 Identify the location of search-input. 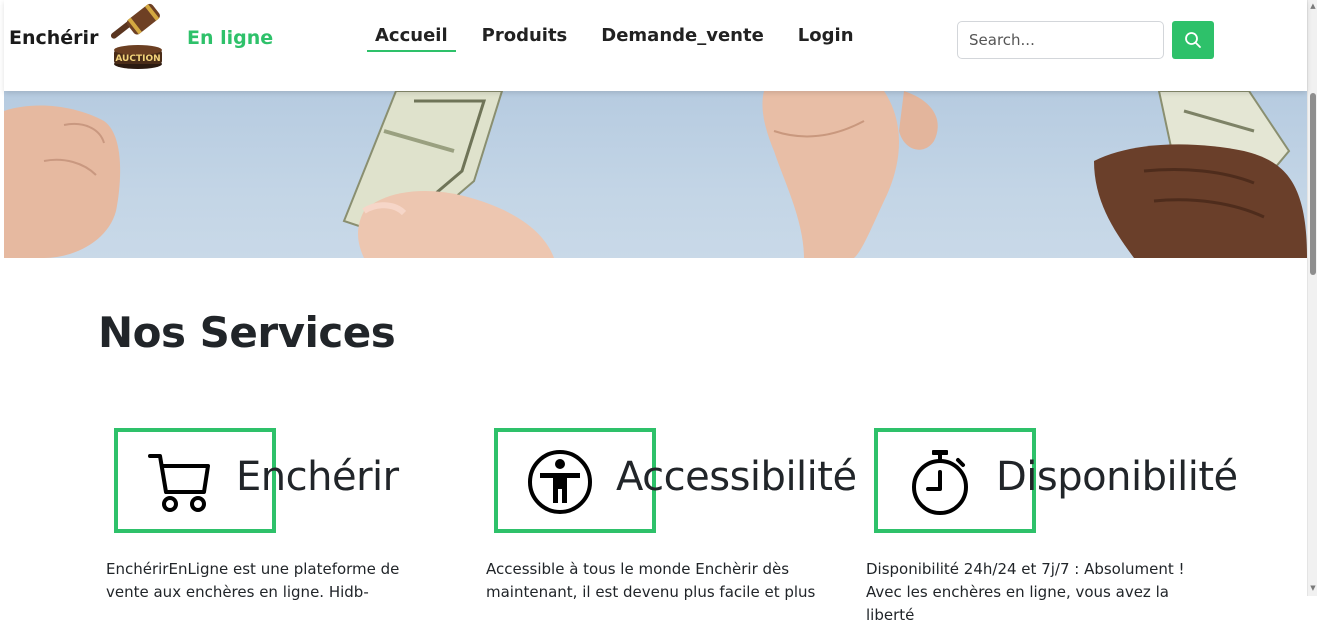
(1060, 40).